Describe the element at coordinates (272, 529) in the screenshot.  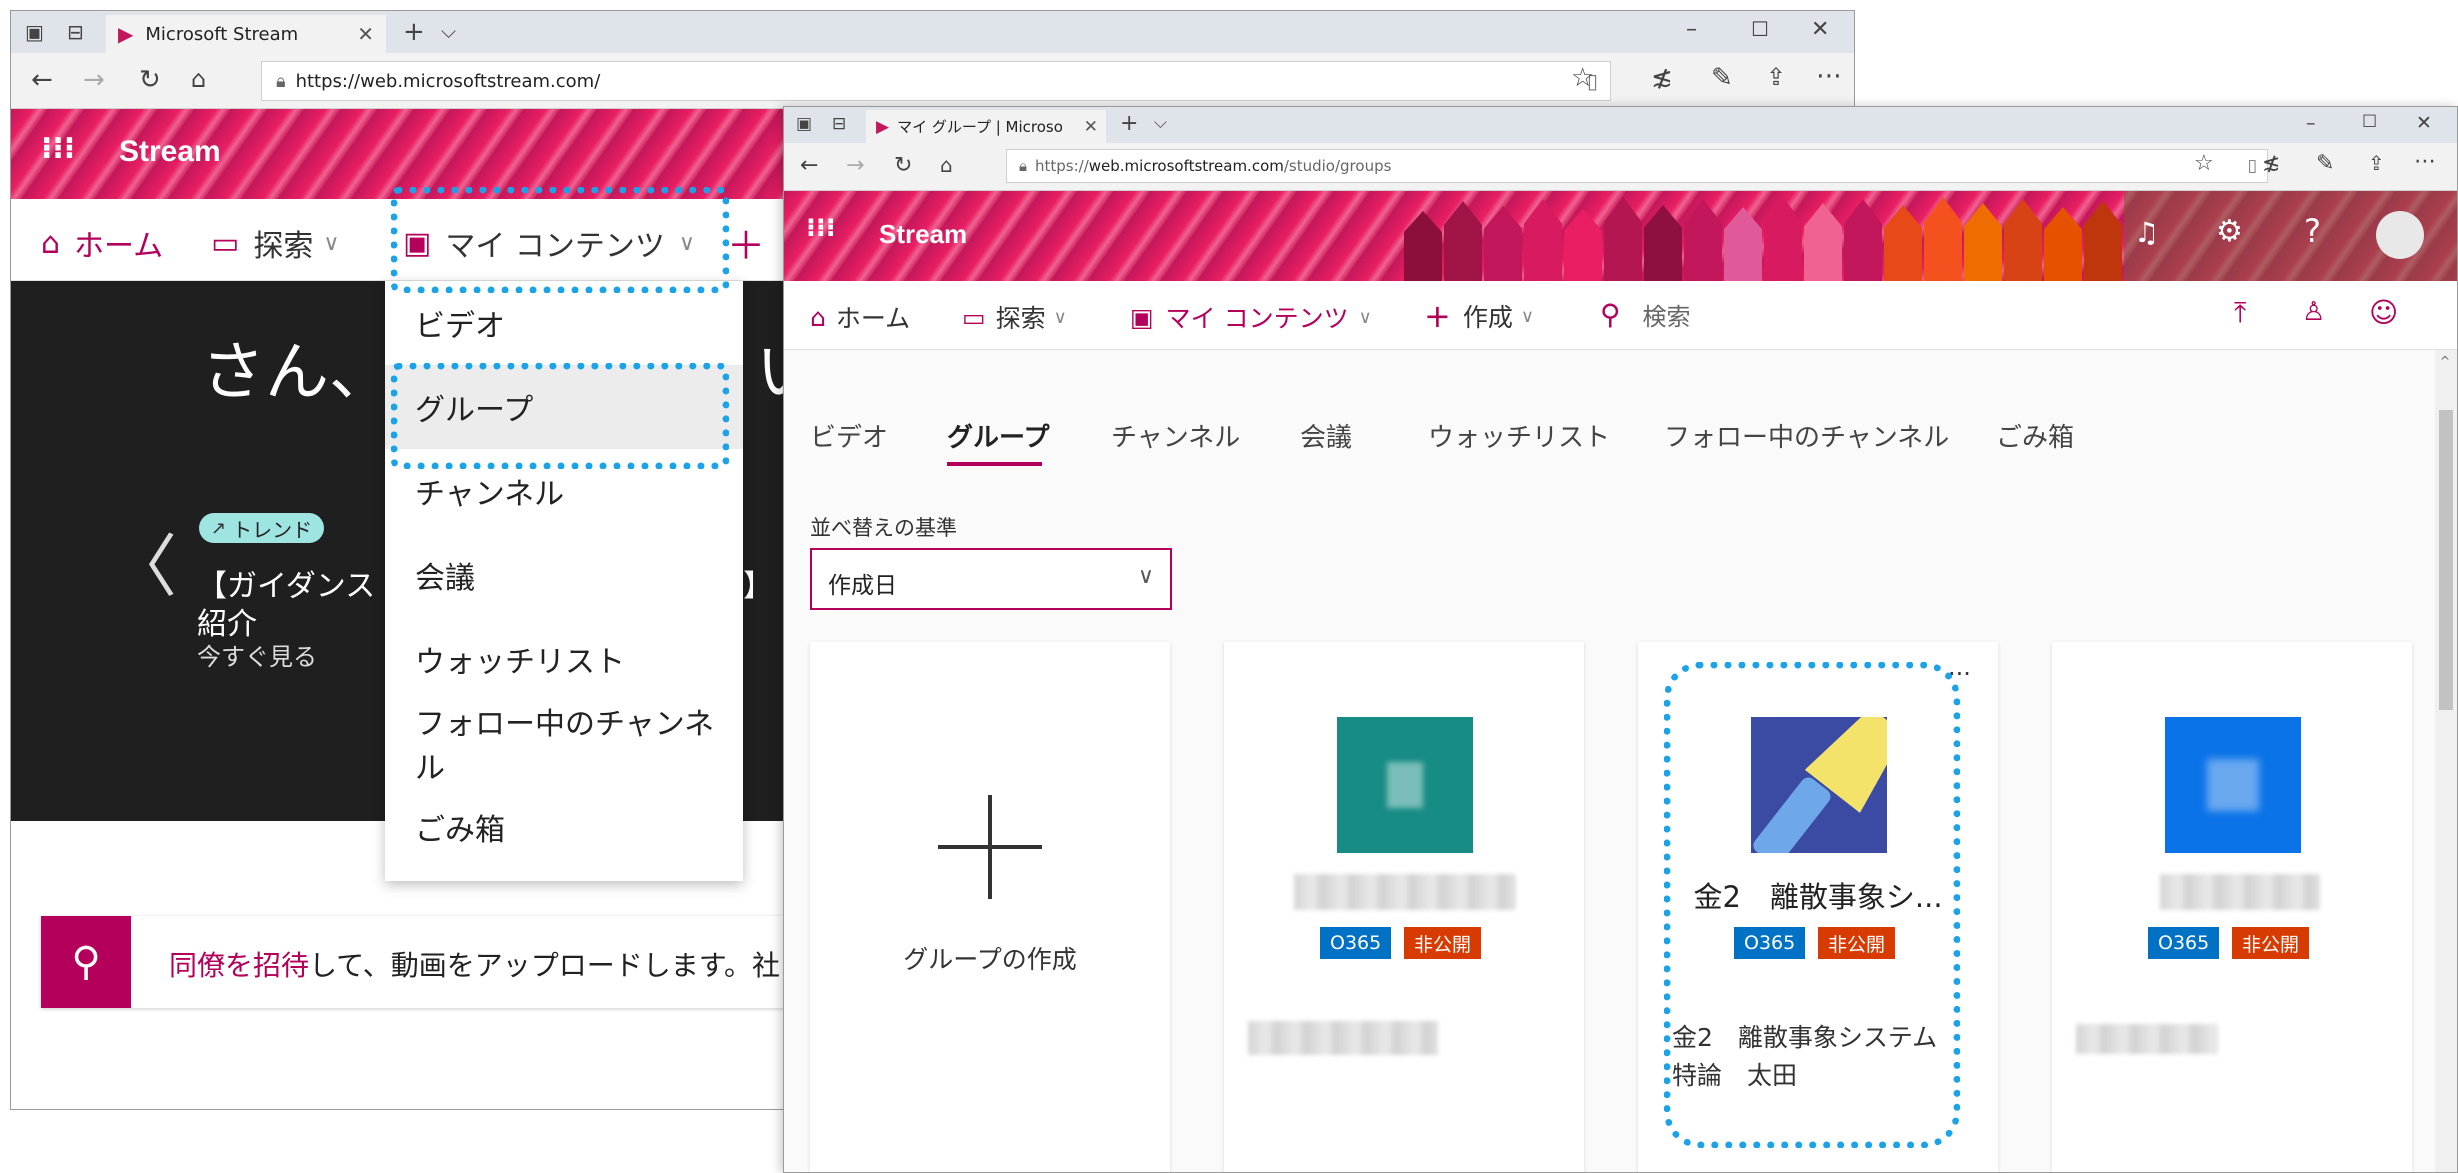
I see `trend-badge-label: トレンド` at that location.